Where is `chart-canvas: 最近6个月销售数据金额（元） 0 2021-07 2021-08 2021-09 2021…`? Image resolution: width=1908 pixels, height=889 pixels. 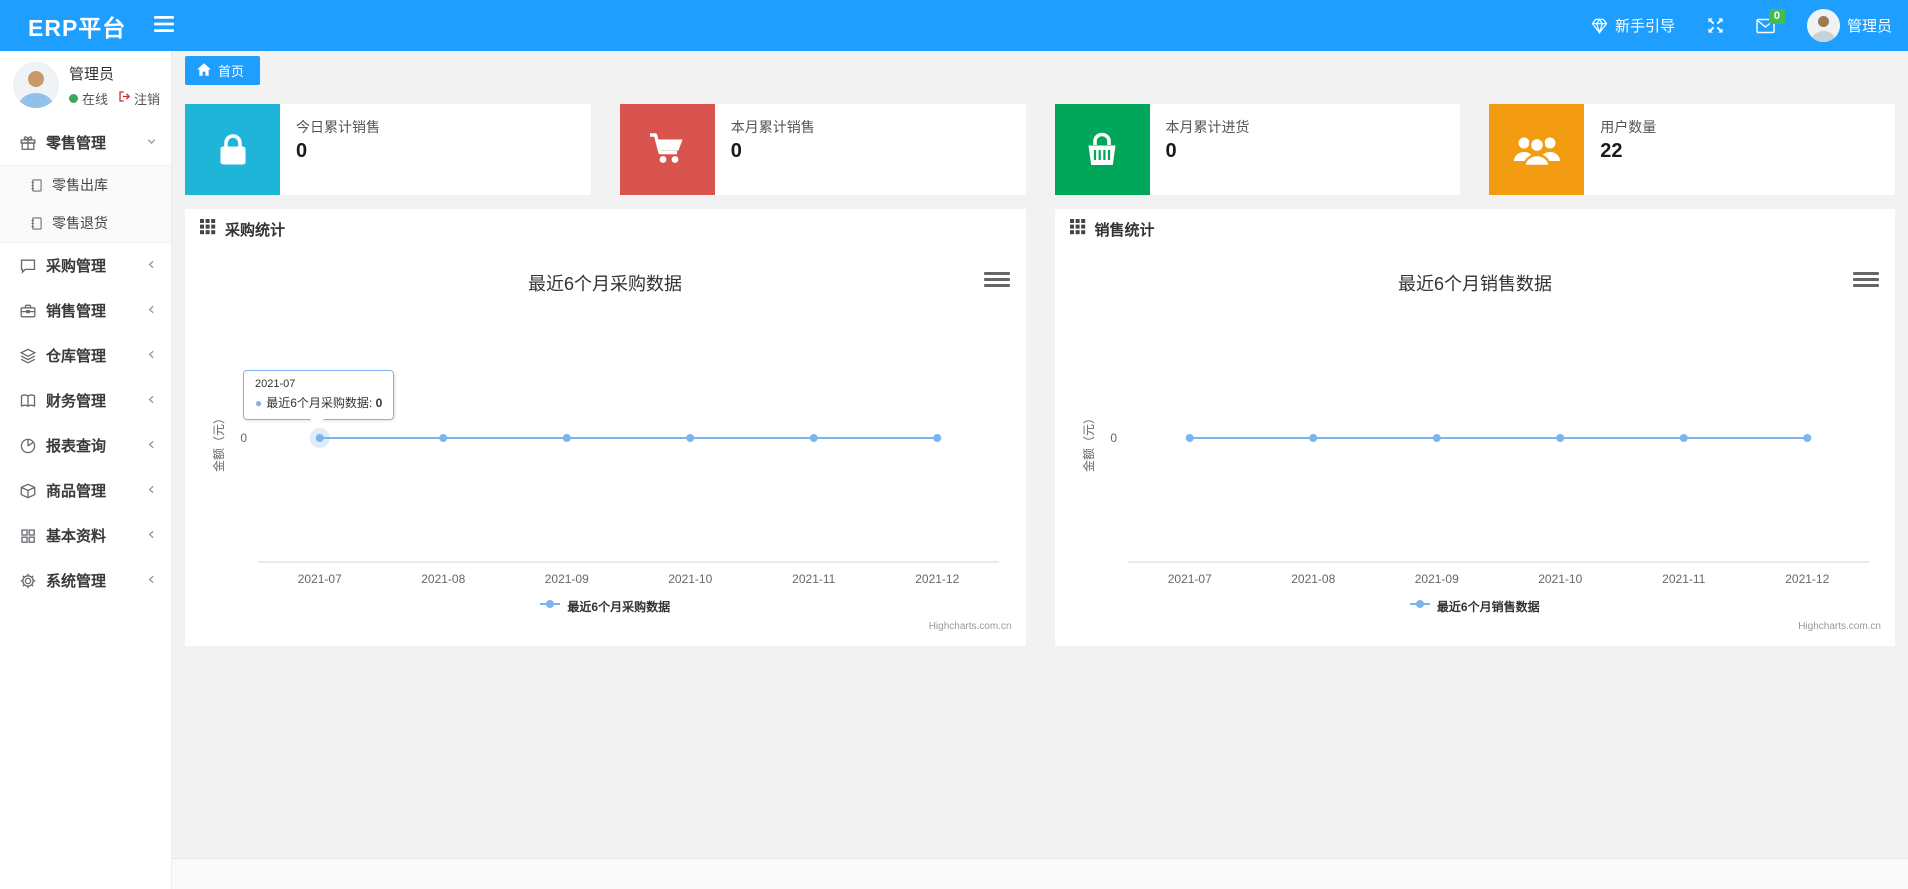
chart-canvas: 最近6个月销售数据金额（元） 0 2021-07 2021-08 2021-09 2021… is located at coordinates (1475, 430).